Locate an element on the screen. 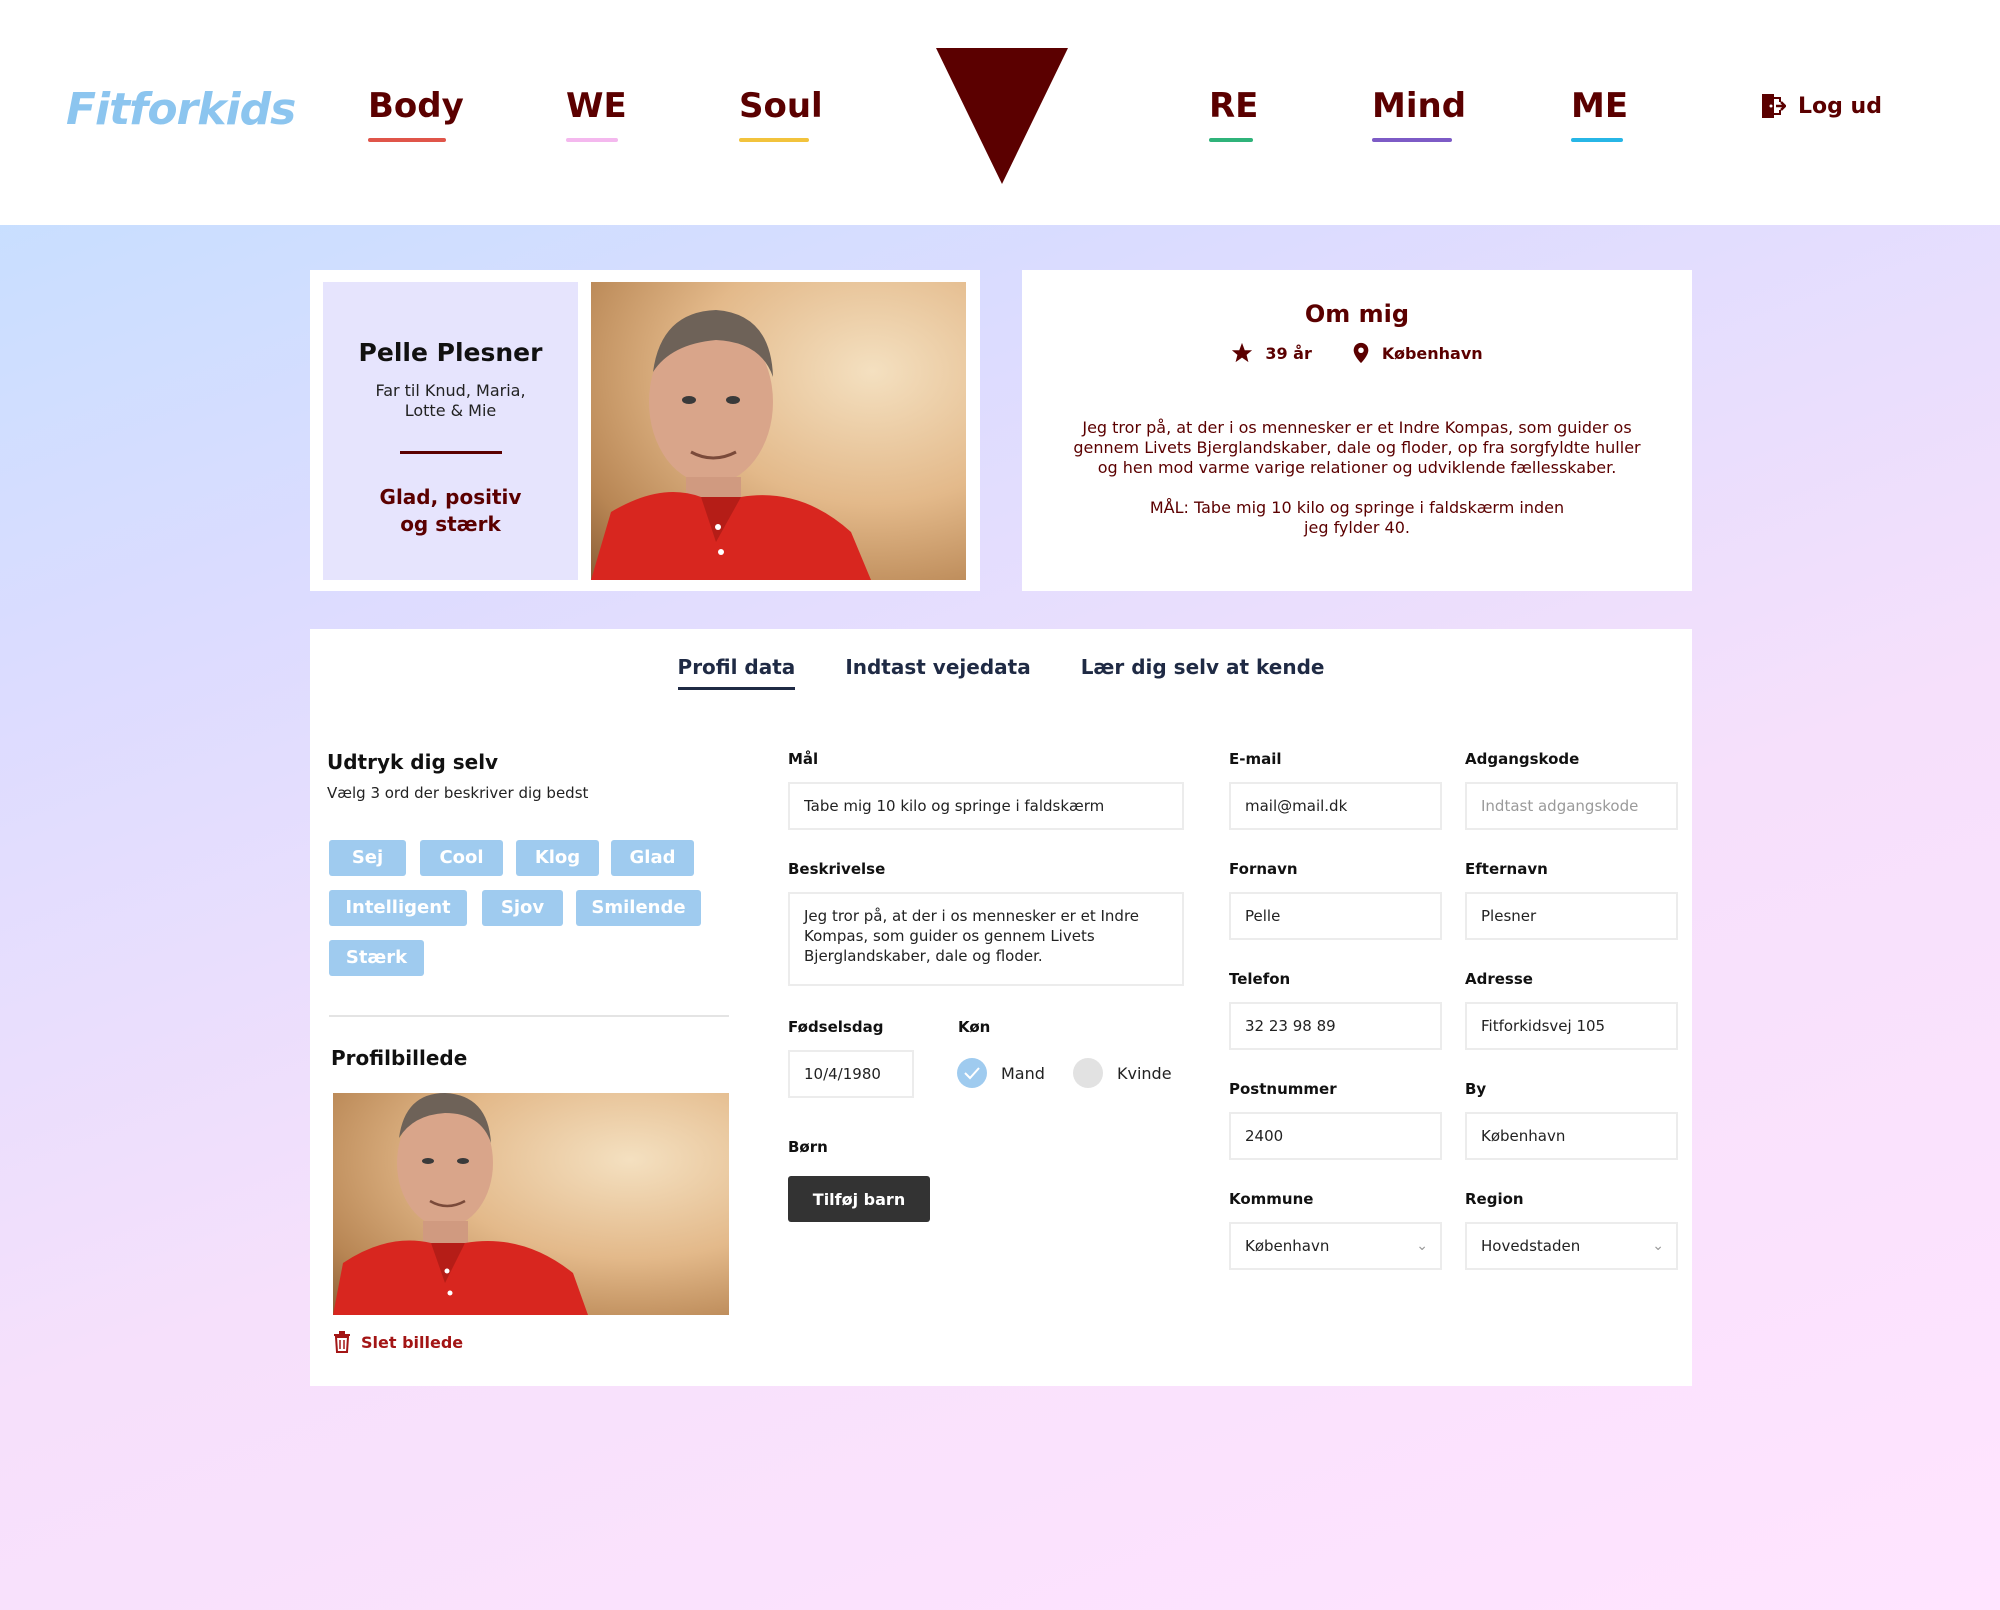 Image resolution: width=2000 pixels, height=1610 pixels. delete-picture-label: Slet billede is located at coordinates (412, 1342).